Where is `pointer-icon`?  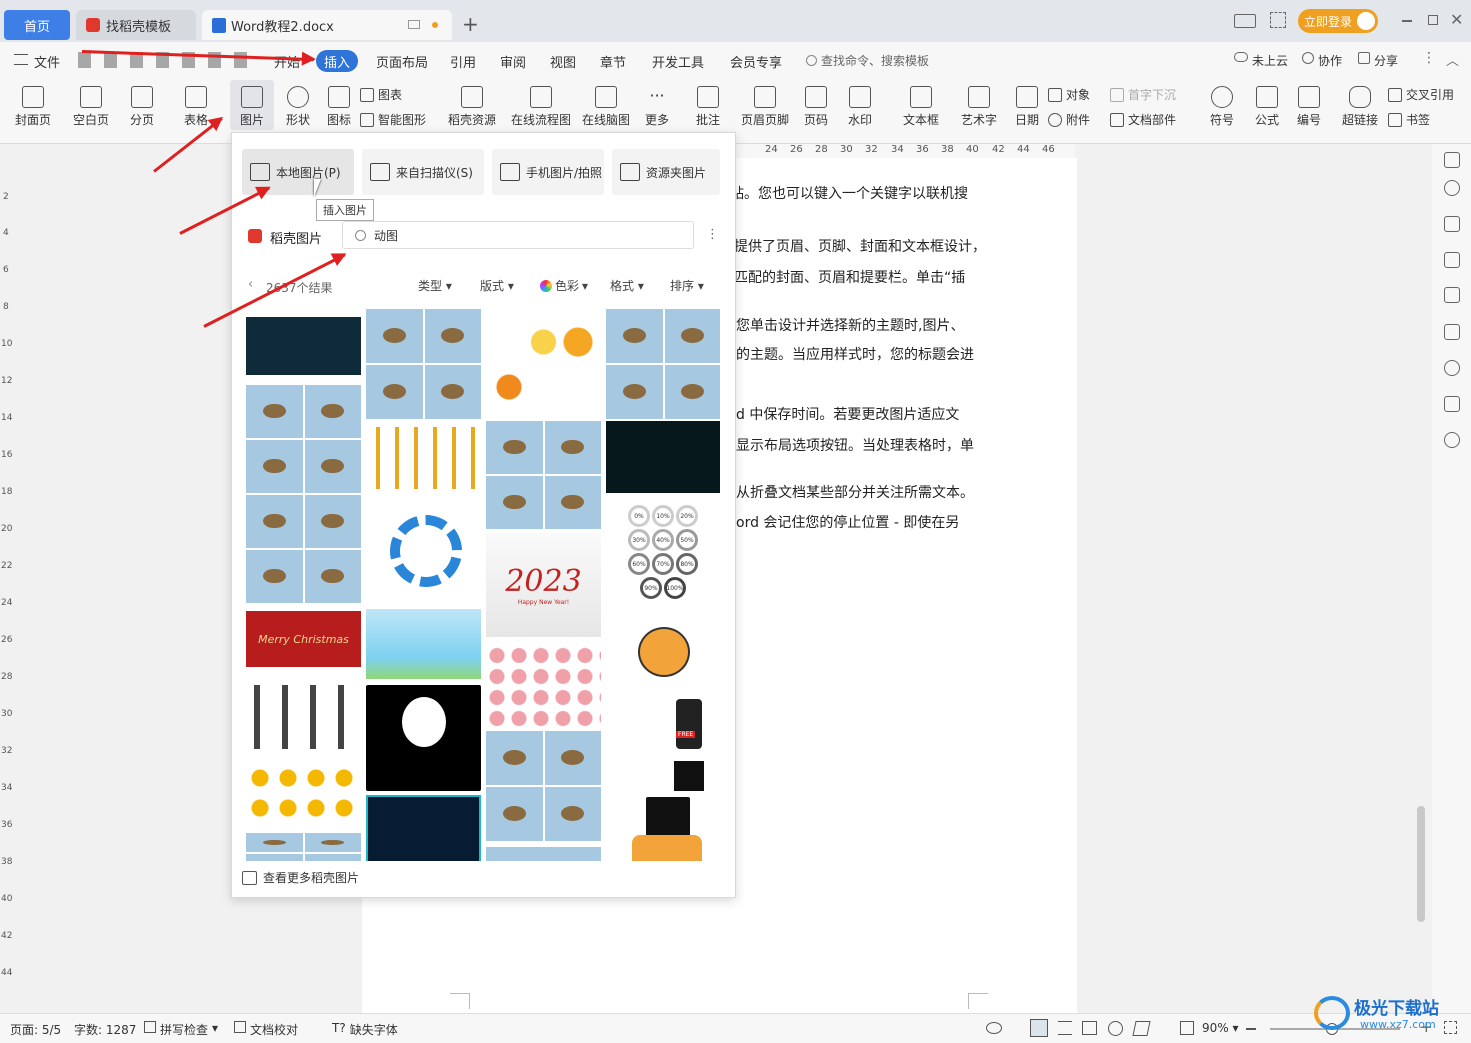 pointer-icon is located at coordinates (1452, 260).